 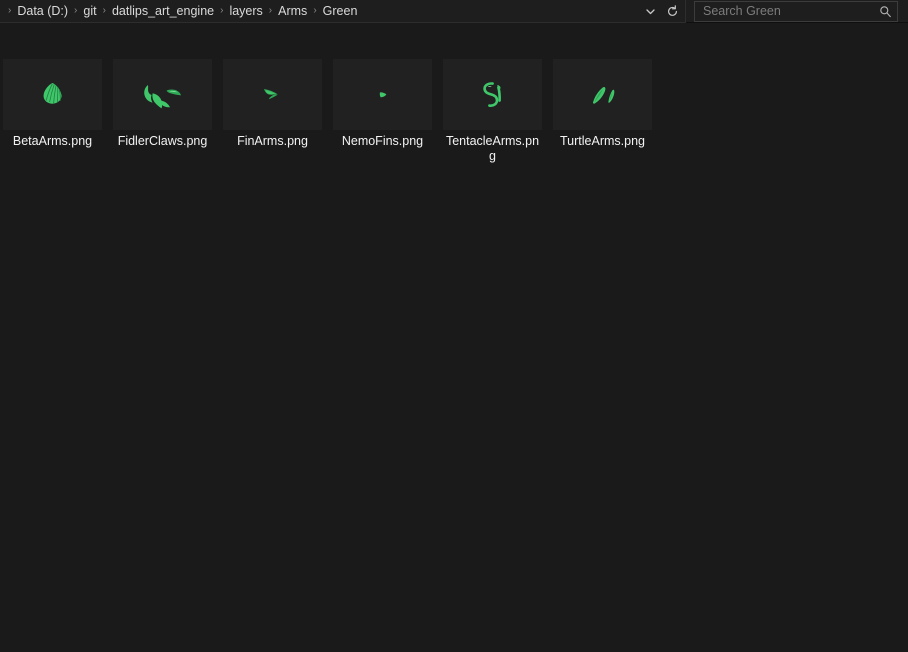 What do you see at coordinates (602, 141) in the screenshot?
I see `file-name-label: TurtleArms.png` at bounding box center [602, 141].